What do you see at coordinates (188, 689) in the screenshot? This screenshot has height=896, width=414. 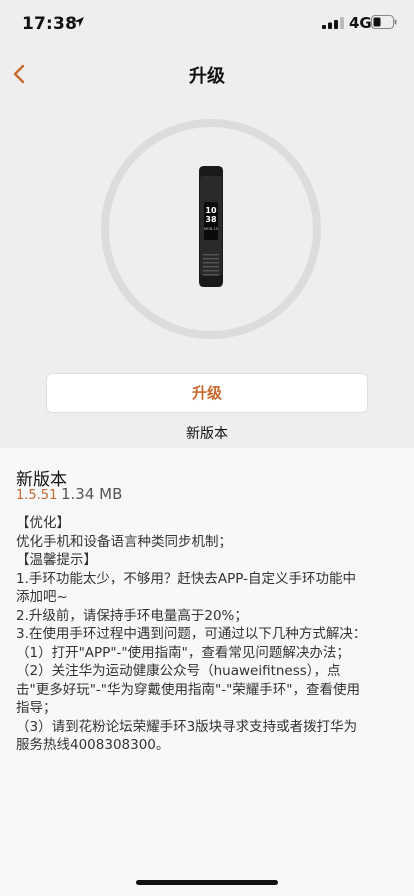 I see `notes-line: 击"更多好玩"-"华为穿戴使用指南"-"荣耀手环"，查看使用` at bounding box center [188, 689].